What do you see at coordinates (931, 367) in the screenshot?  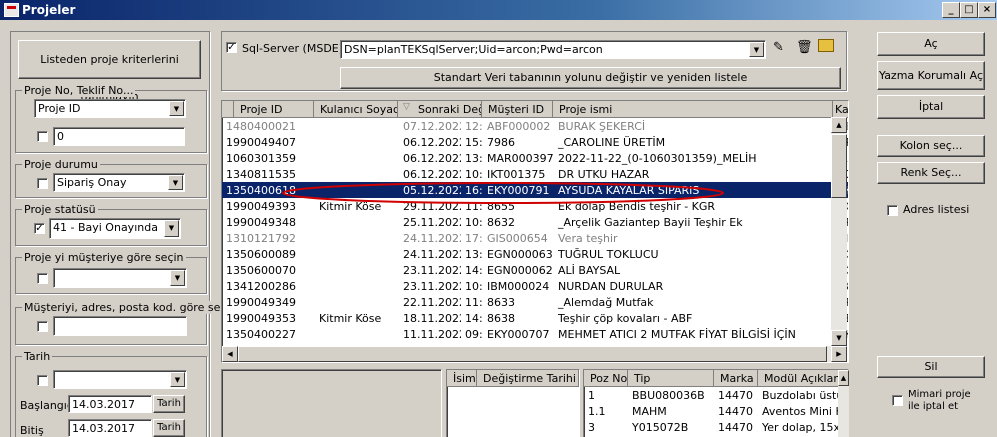 I see `delete-button: Sil` at bounding box center [931, 367].